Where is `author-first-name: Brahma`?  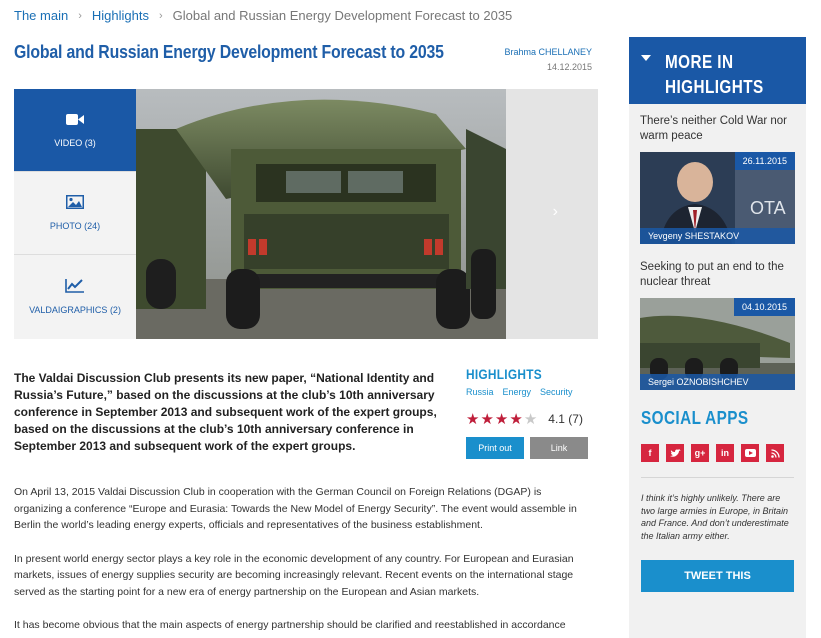 author-first-name: Brahma is located at coordinates (520, 52).